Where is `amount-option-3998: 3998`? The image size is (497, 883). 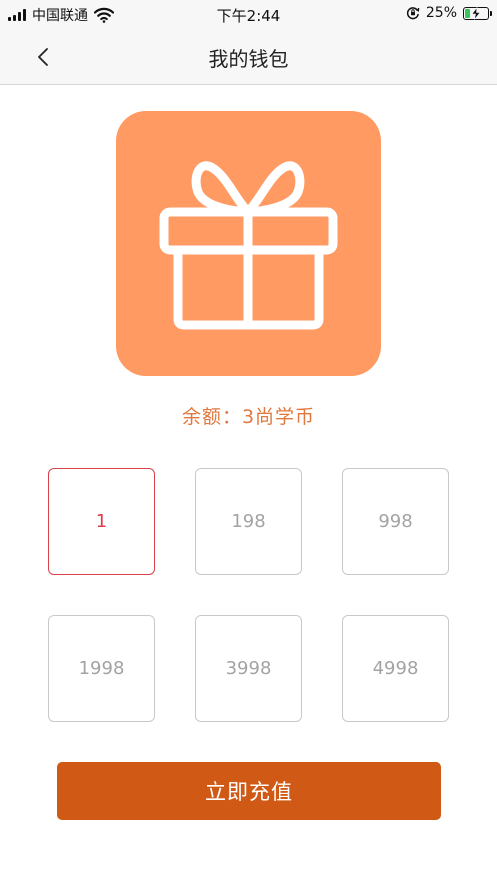
amount-option-3998: 3998 is located at coordinates (248, 668).